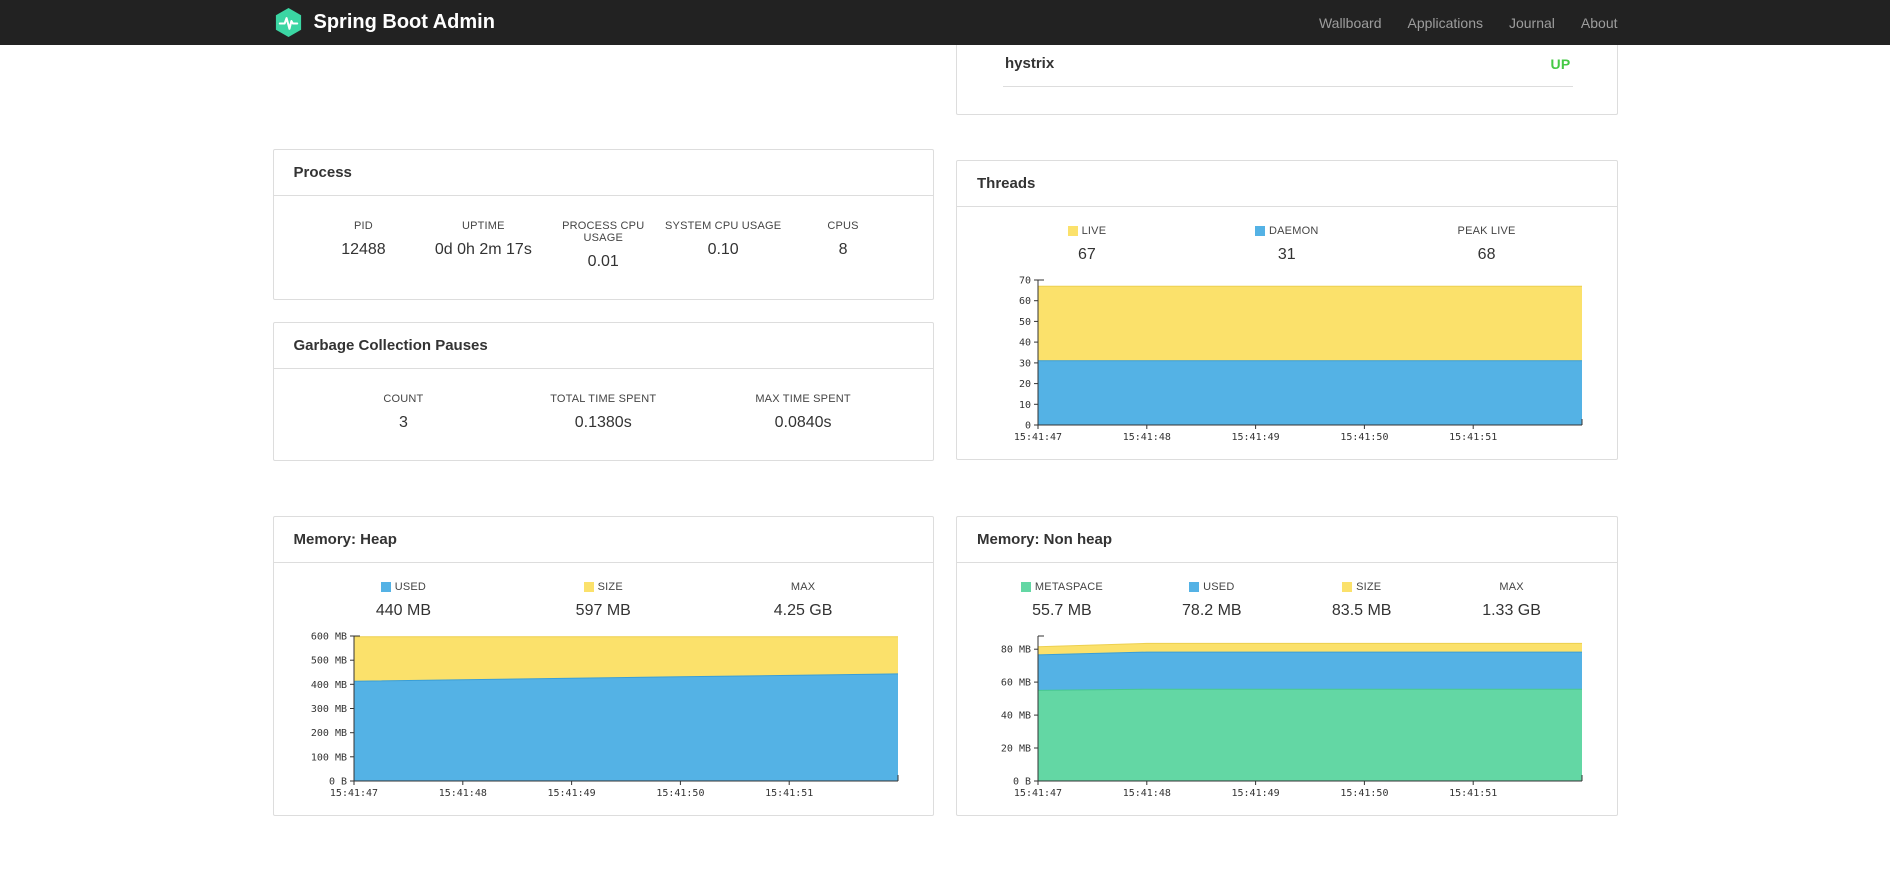  I want to click on legend-nonheap-size: SIZE 83.5 MB, so click(1361, 600).